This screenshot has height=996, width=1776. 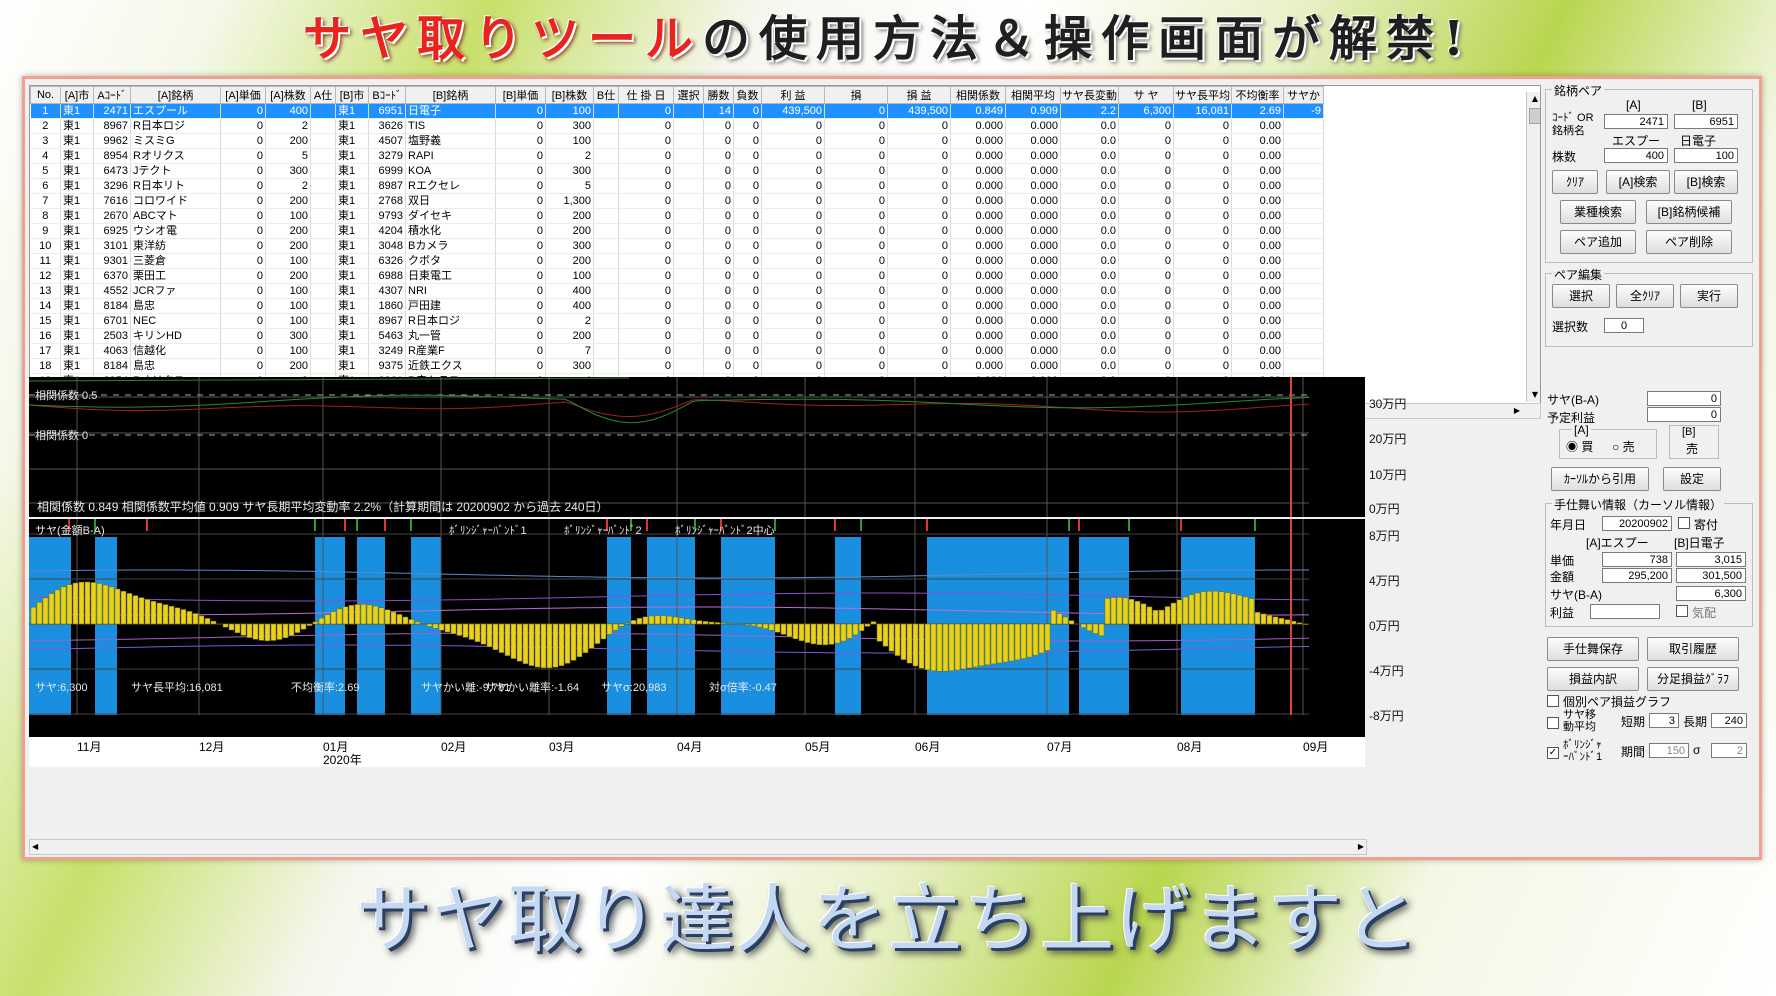 What do you see at coordinates (288, 95) in the screenshot?
I see `grid-header-cell: [A]株数` at bounding box center [288, 95].